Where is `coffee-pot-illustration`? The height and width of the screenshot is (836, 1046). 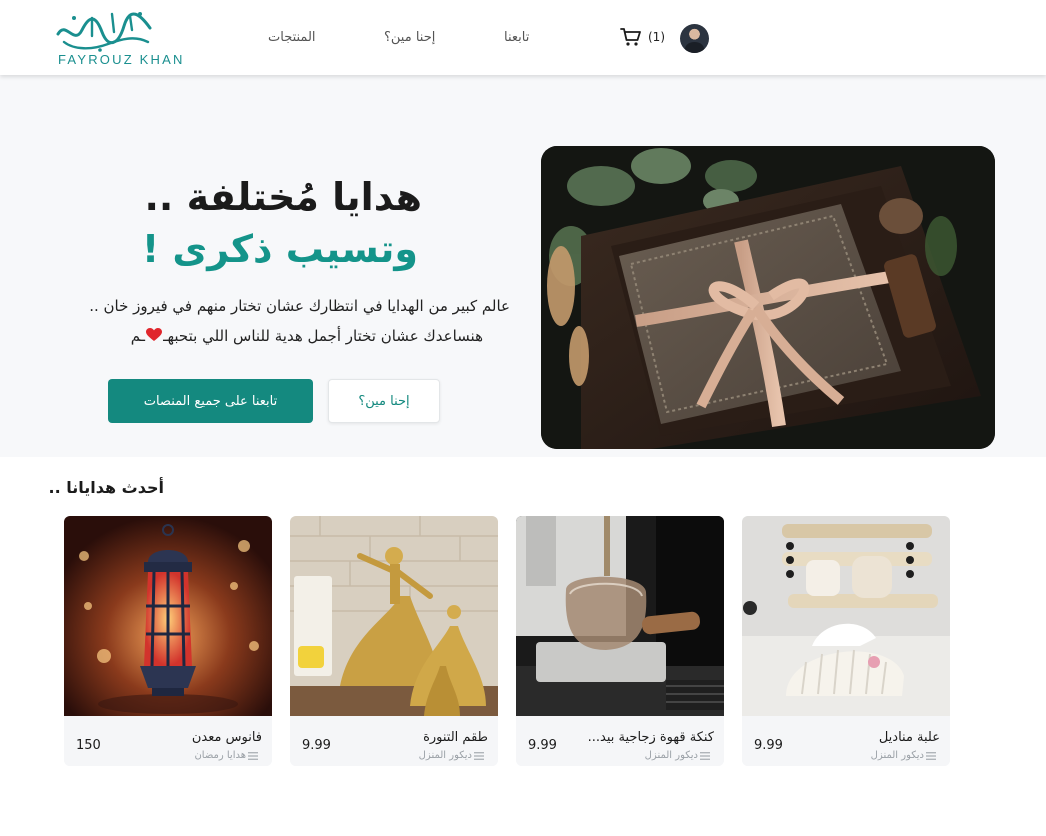 coffee-pot-illustration is located at coordinates (620, 616).